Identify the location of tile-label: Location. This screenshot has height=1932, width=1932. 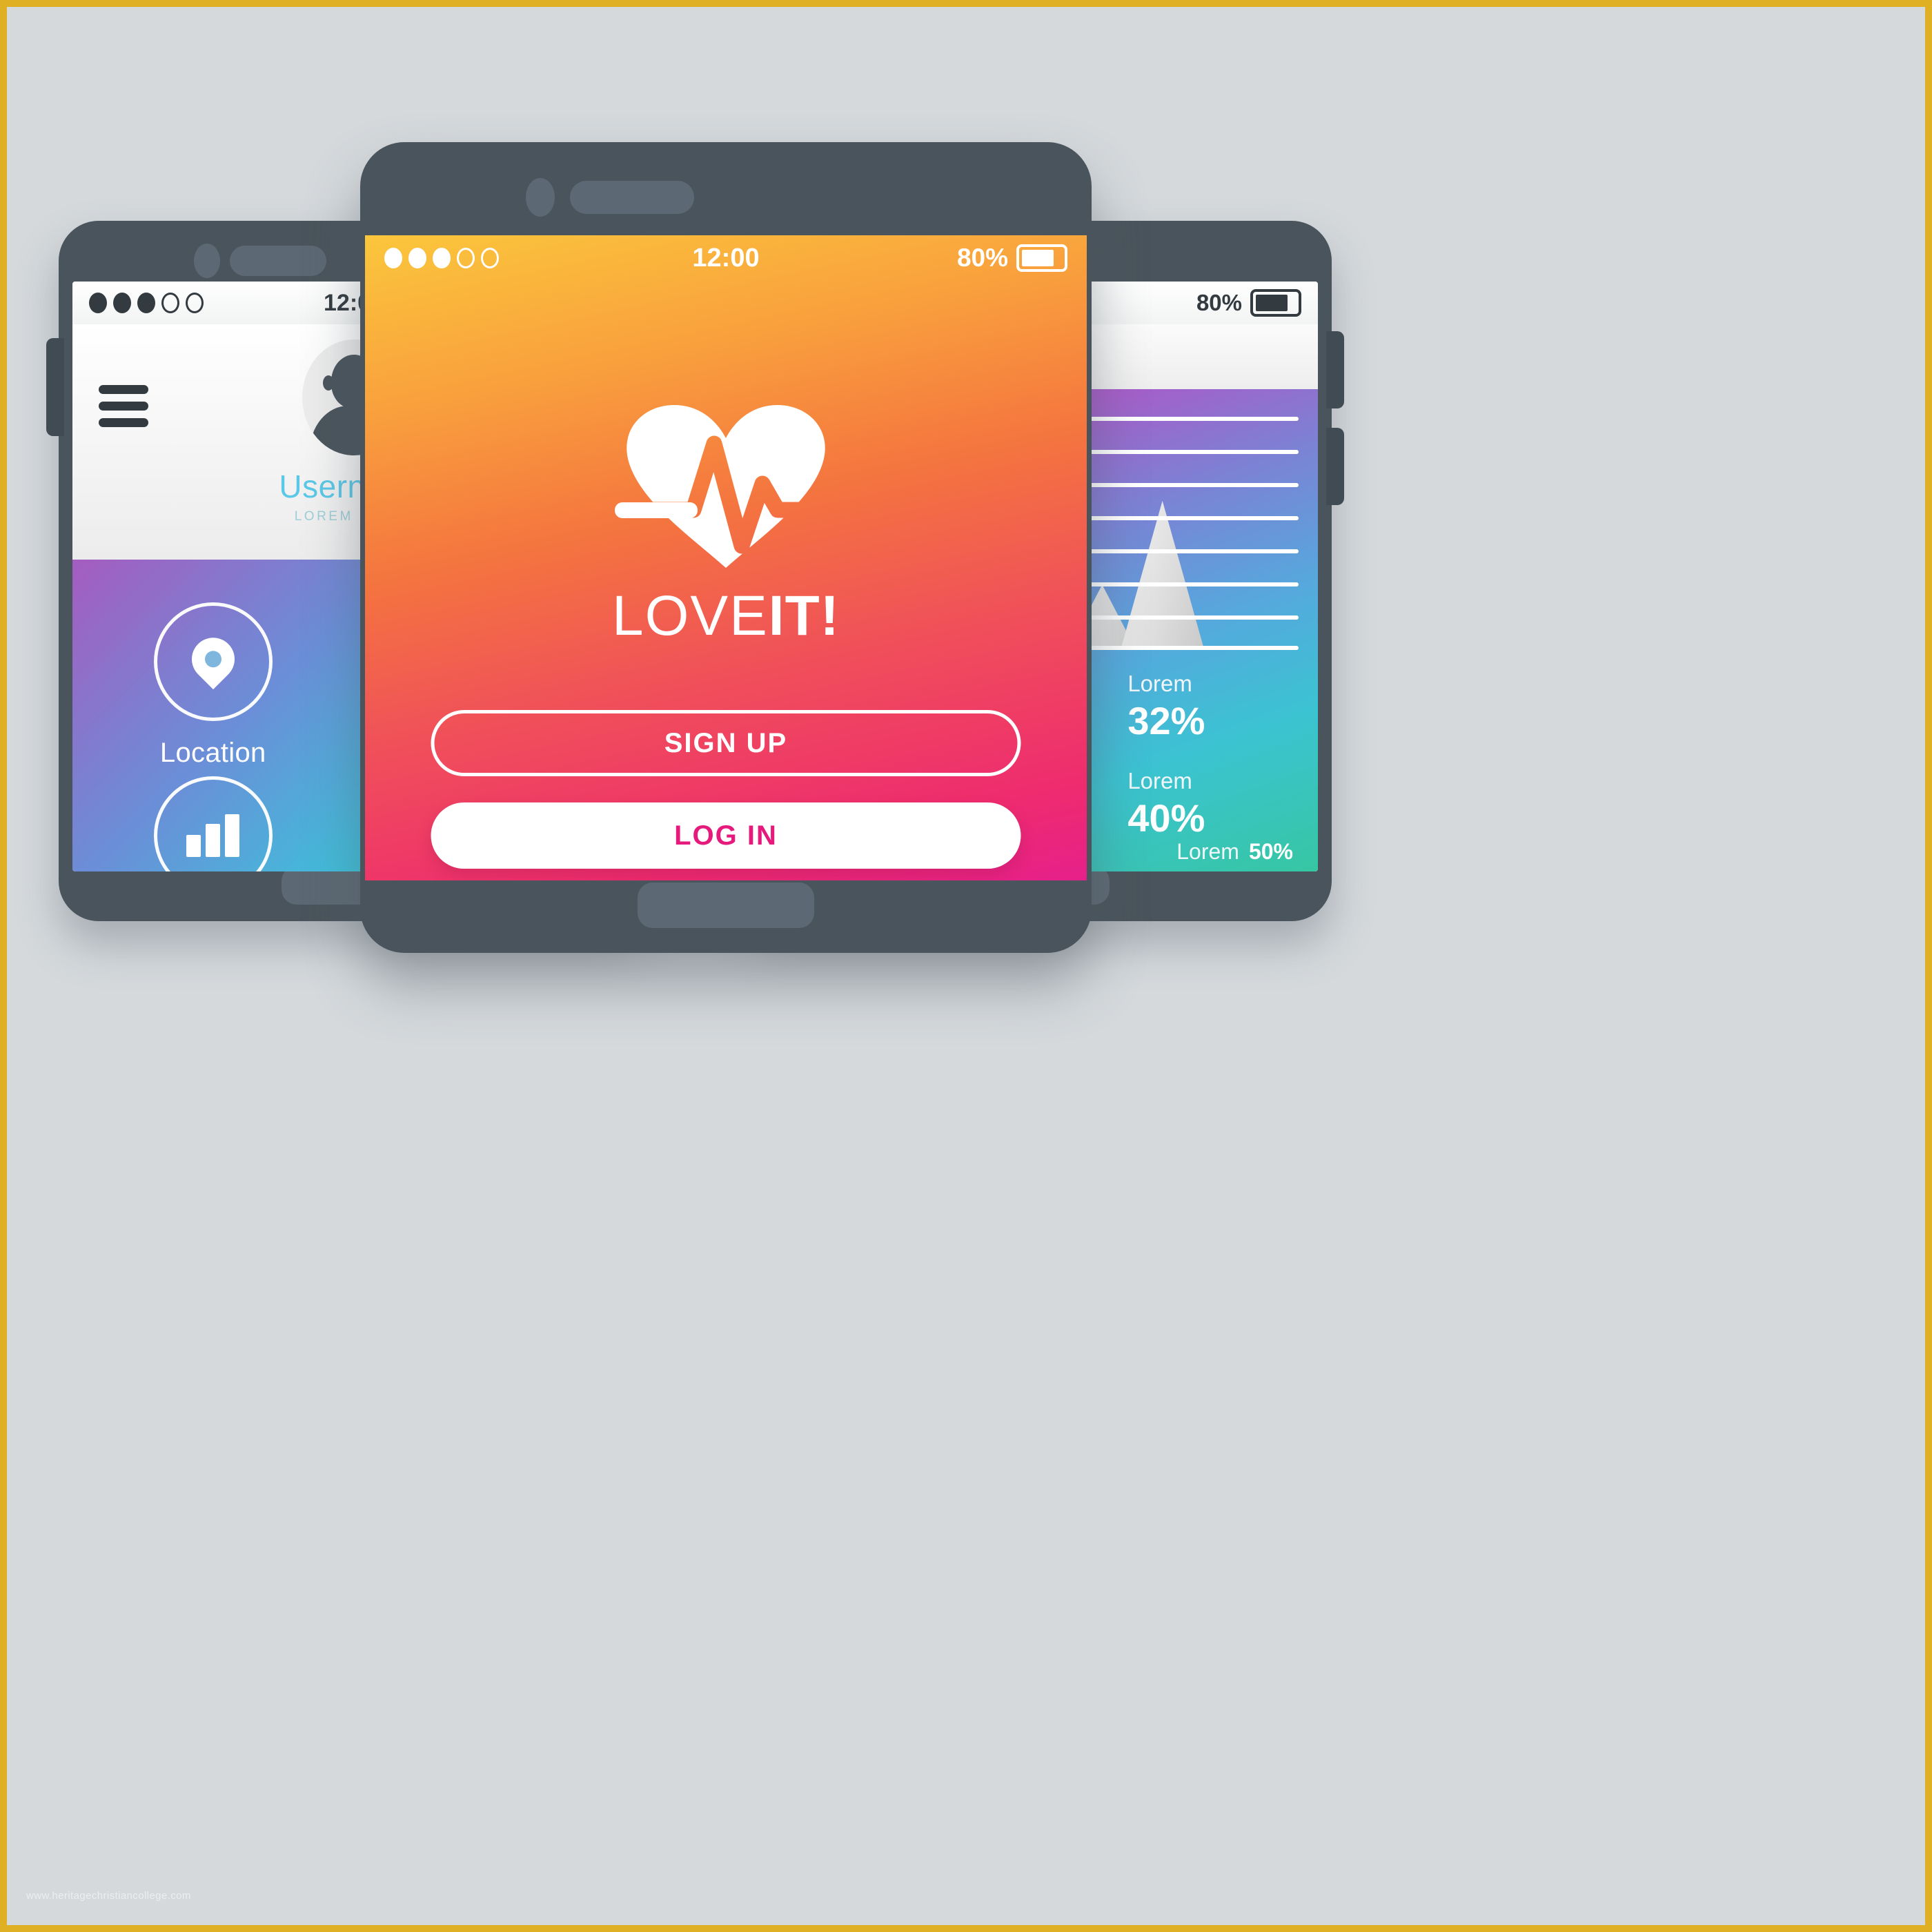
(212, 753).